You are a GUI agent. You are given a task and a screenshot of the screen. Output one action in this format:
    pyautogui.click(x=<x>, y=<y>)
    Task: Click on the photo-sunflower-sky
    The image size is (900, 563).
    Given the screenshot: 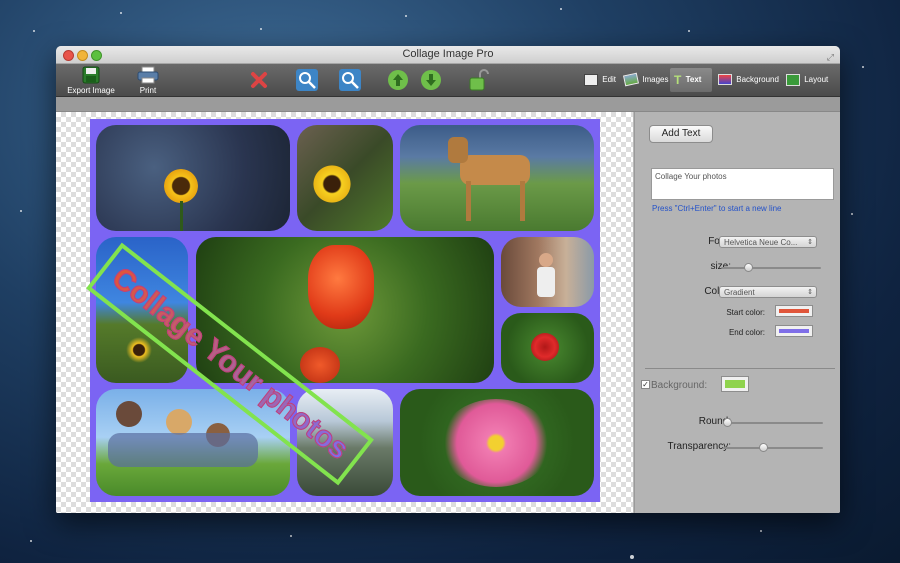 What is the action you would take?
    pyautogui.click(x=193, y=178)
    